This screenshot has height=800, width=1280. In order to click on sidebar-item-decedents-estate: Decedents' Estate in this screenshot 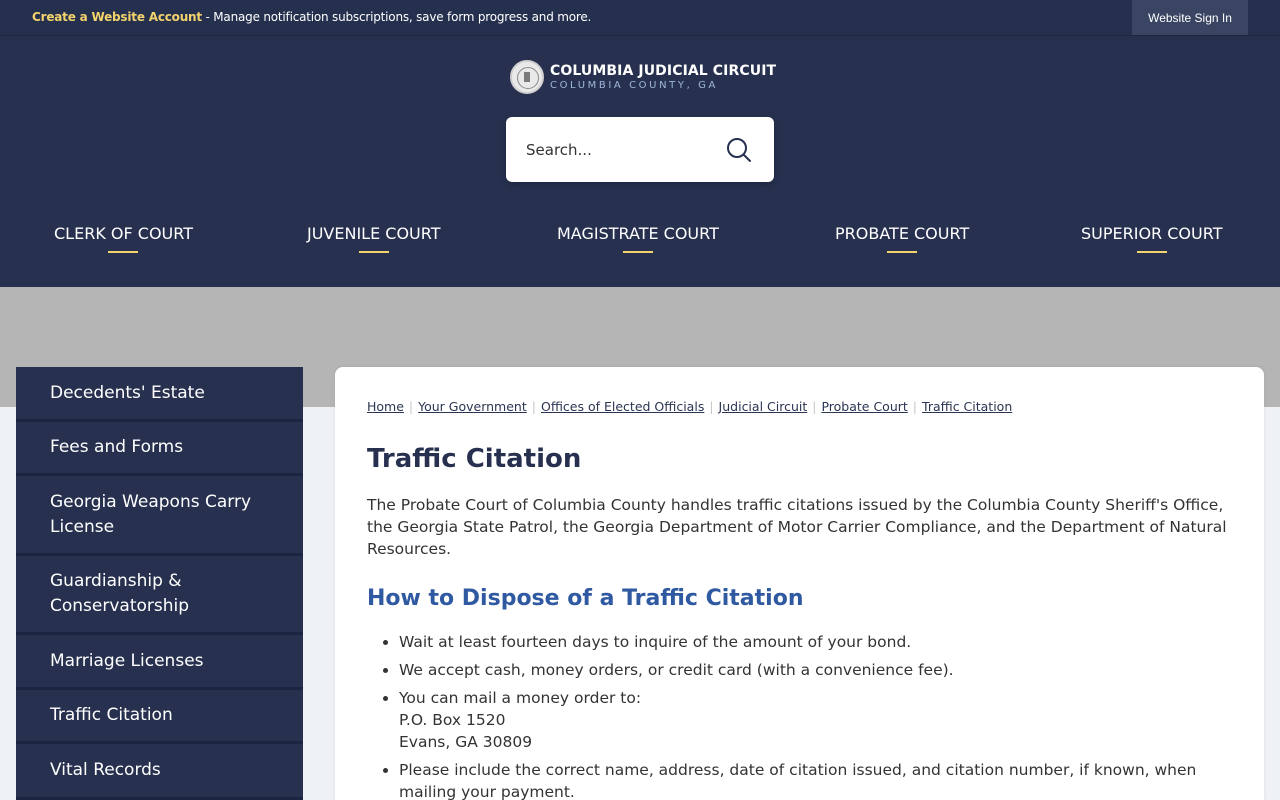, I will do `click(159, 394)`.